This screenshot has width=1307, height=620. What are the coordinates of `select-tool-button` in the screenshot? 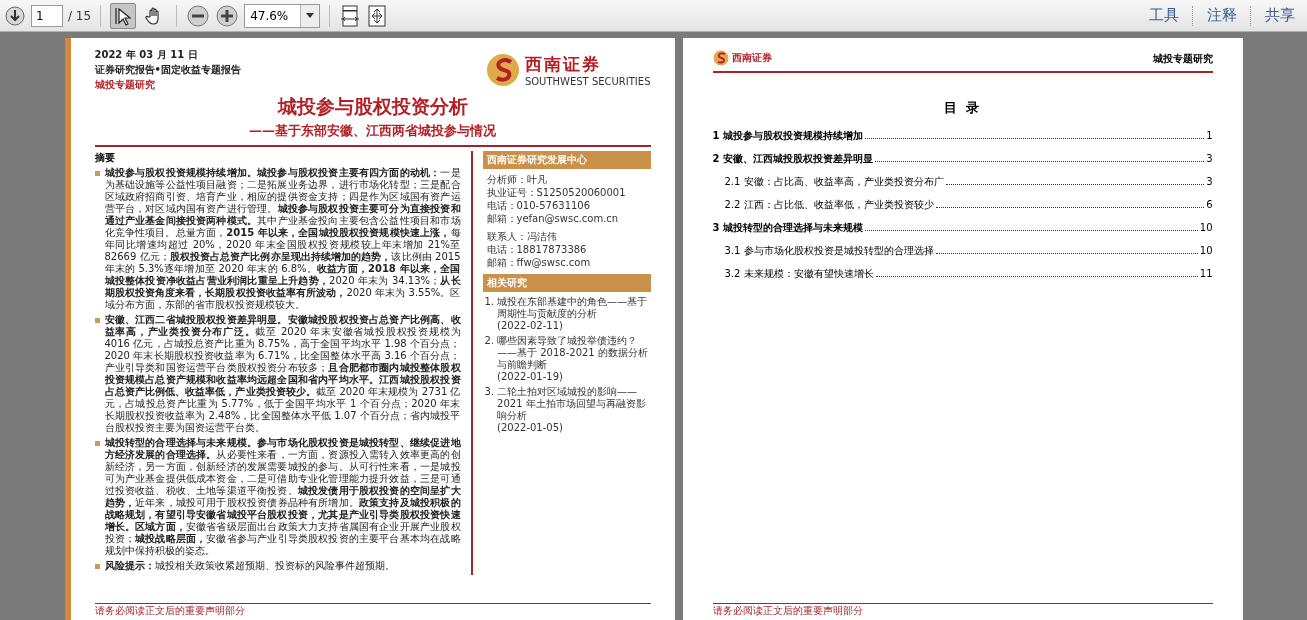 It's located at (123, 15).